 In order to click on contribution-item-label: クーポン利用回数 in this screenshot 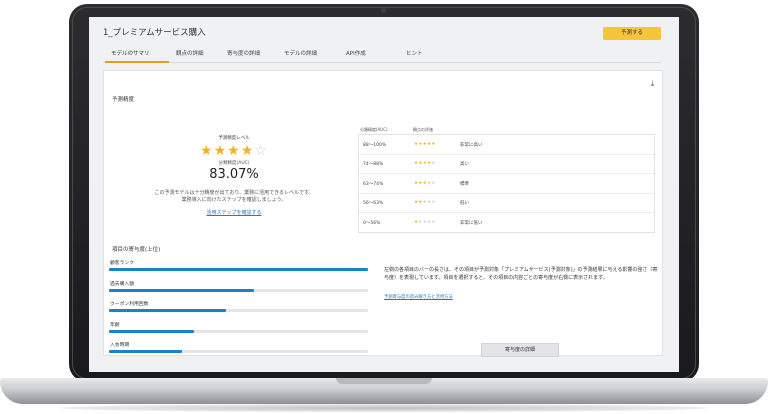, I will do `click(129, 303)`.